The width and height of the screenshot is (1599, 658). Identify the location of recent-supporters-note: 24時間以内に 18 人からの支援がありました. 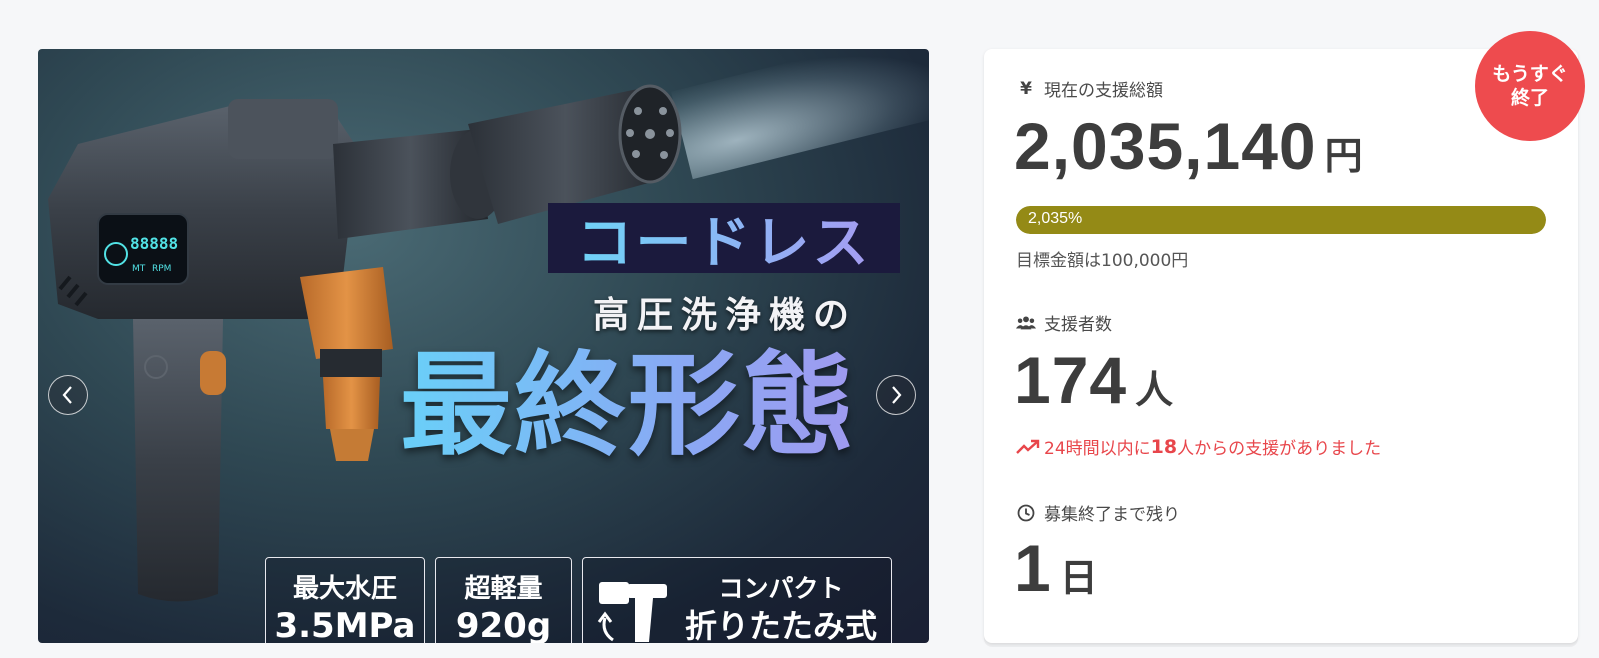
(1198, 446).